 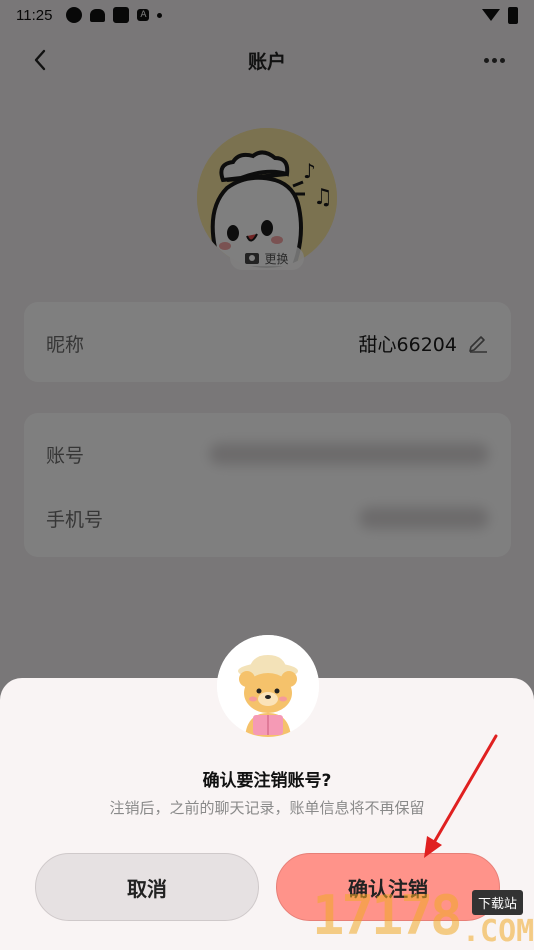 I want to click on dialog-message: 注销后，之前的聊天记录，账单信息将不再保留, so click(x=267, y=808).